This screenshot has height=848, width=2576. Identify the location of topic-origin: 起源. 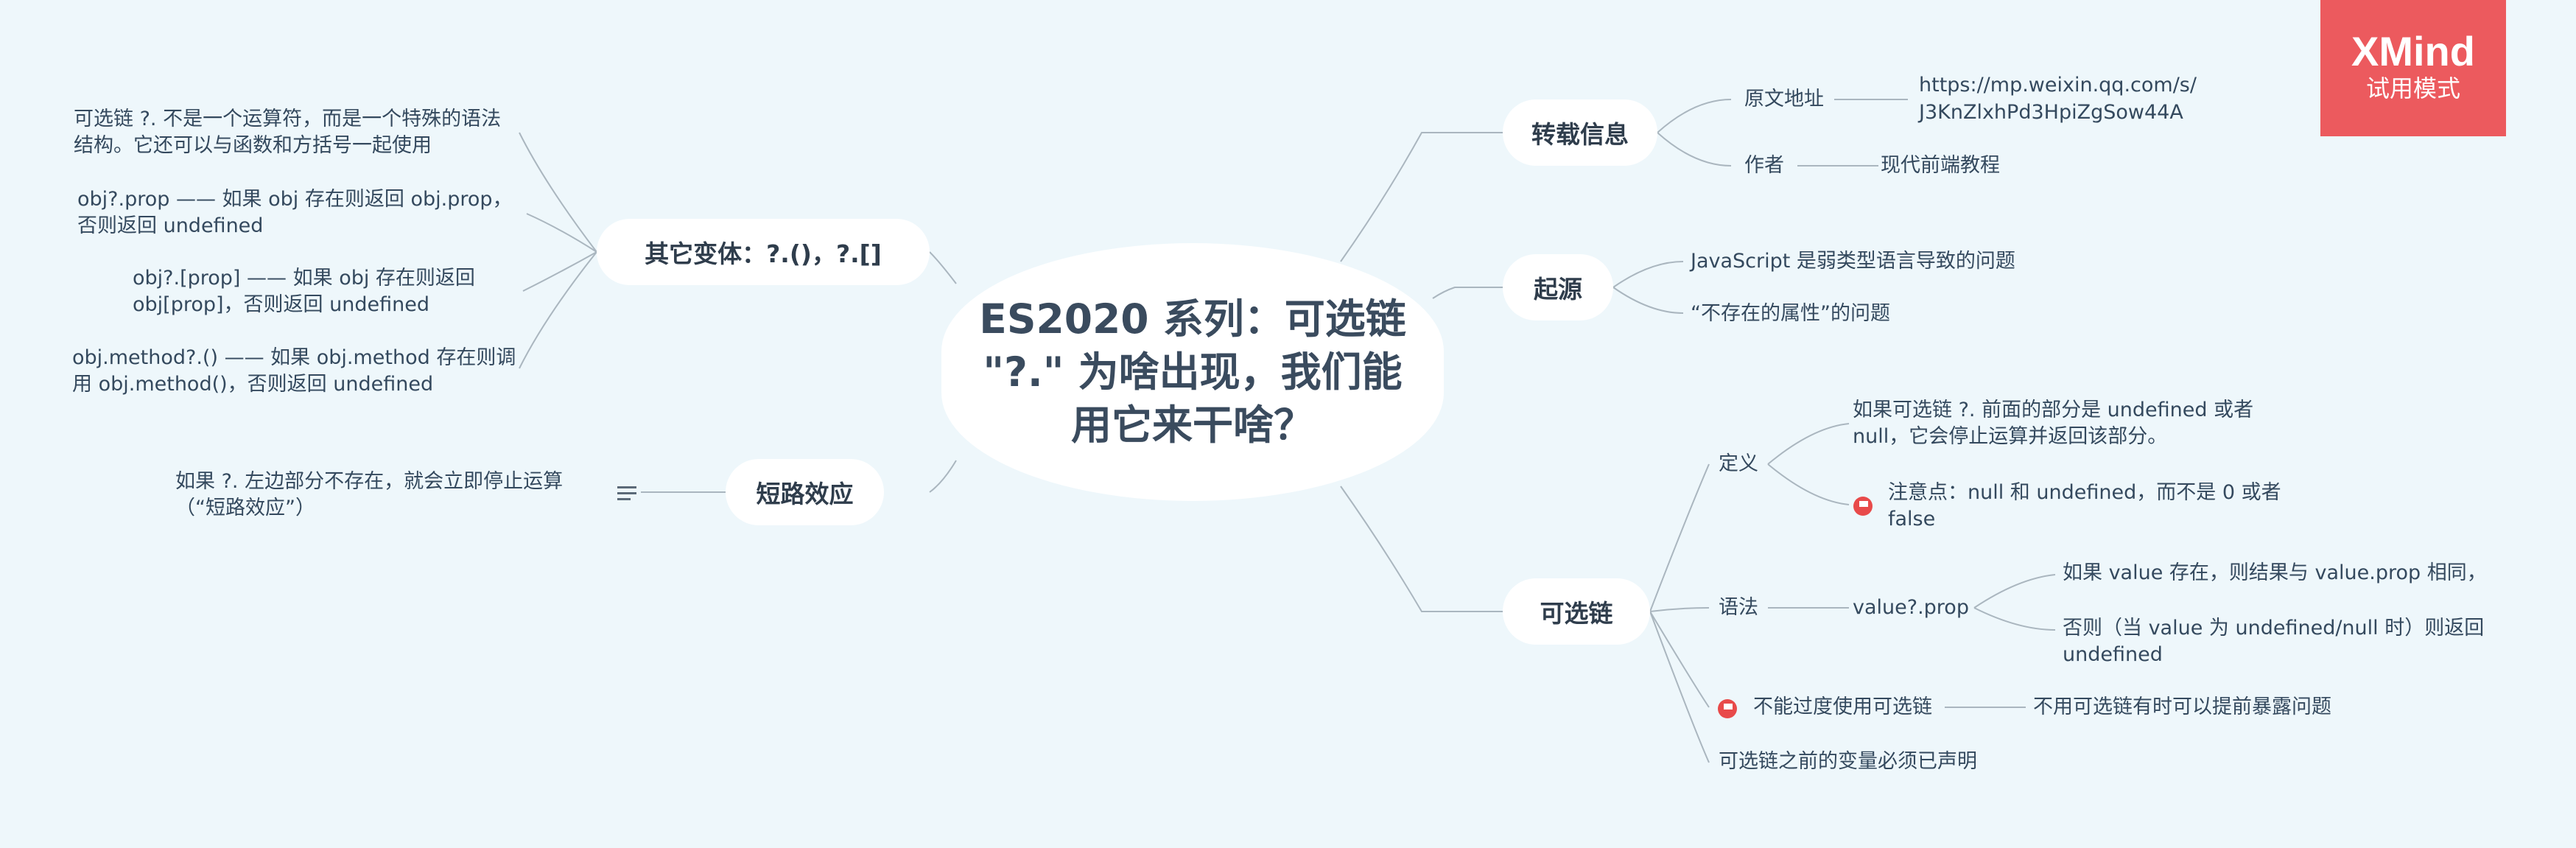
(1558, 287).